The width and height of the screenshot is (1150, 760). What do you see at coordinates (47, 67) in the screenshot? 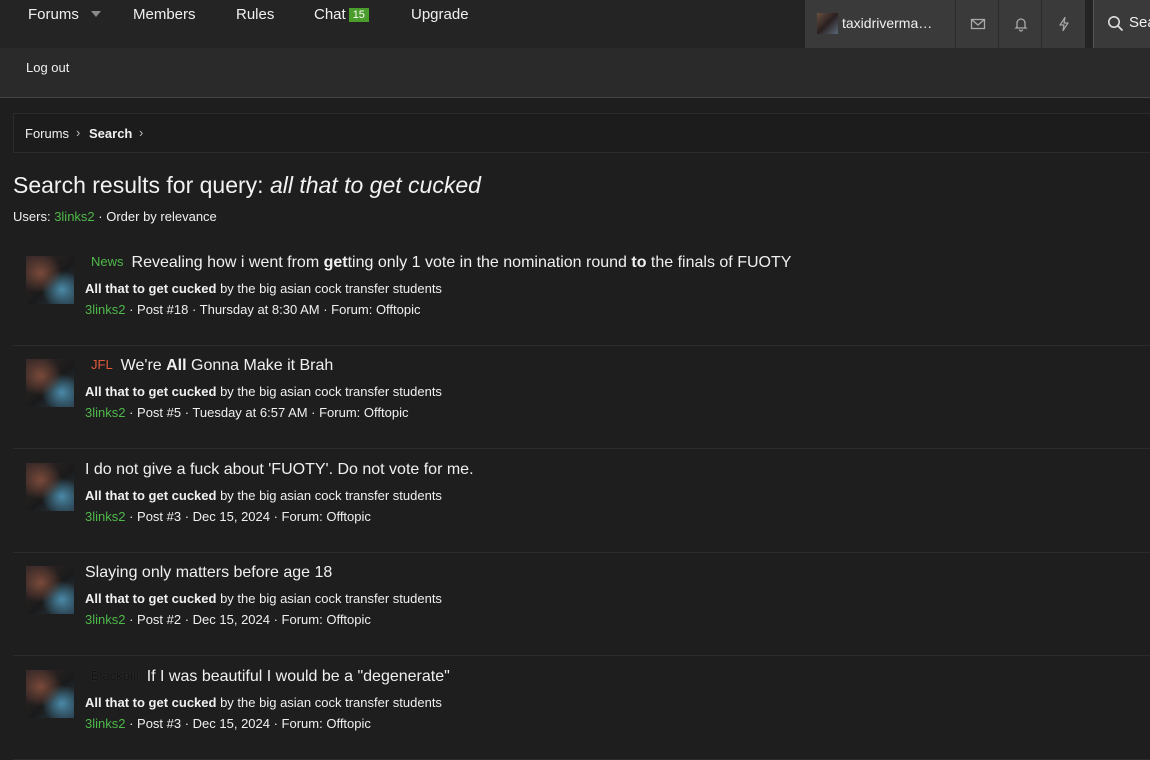
I see `logout-link: Log out` at bounding box center [47, 67].